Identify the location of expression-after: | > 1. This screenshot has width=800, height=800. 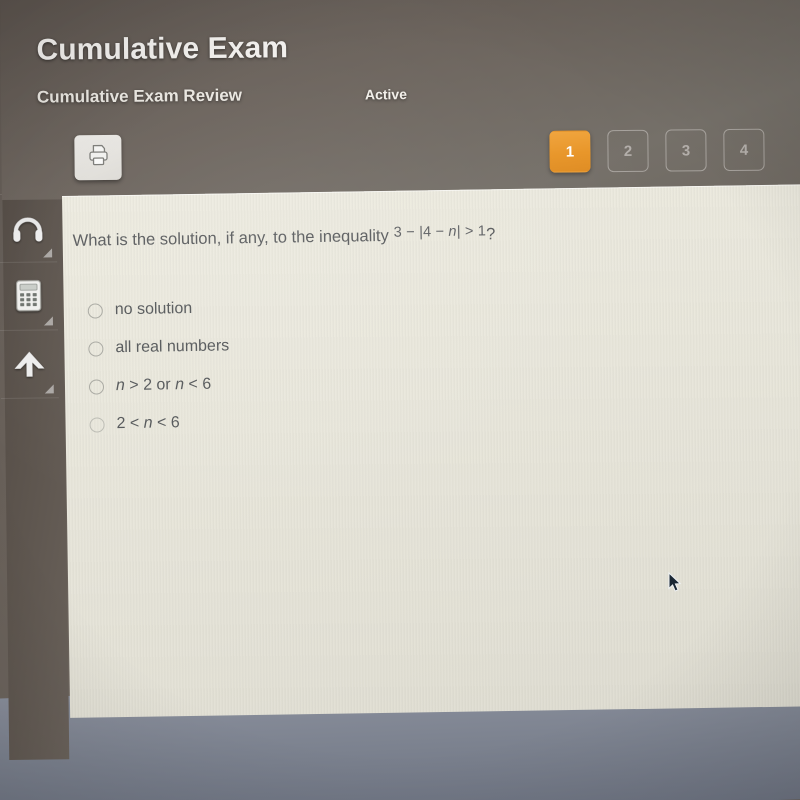
(471, 231).